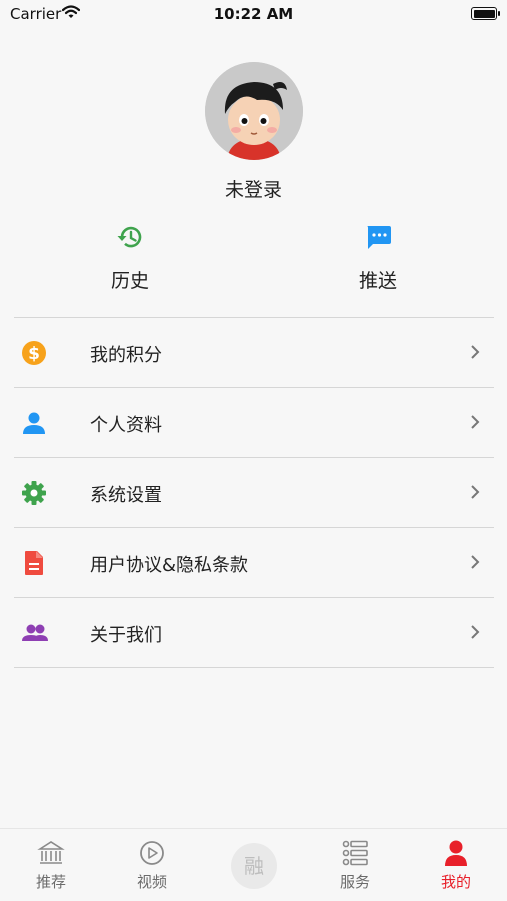 Image resolution: width=507 pixels, height=901 pixels. I want to click on list-icon, so click(355, 853).